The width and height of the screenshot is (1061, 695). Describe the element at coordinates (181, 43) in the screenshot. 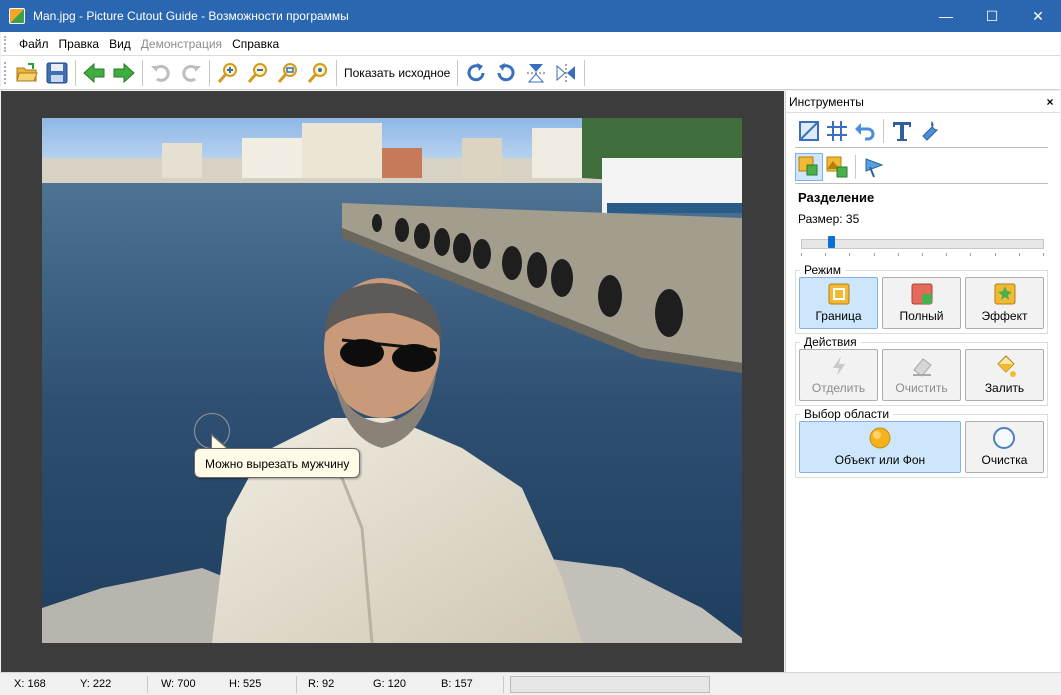

I see `menu-demo: Демонстрация` at that location.